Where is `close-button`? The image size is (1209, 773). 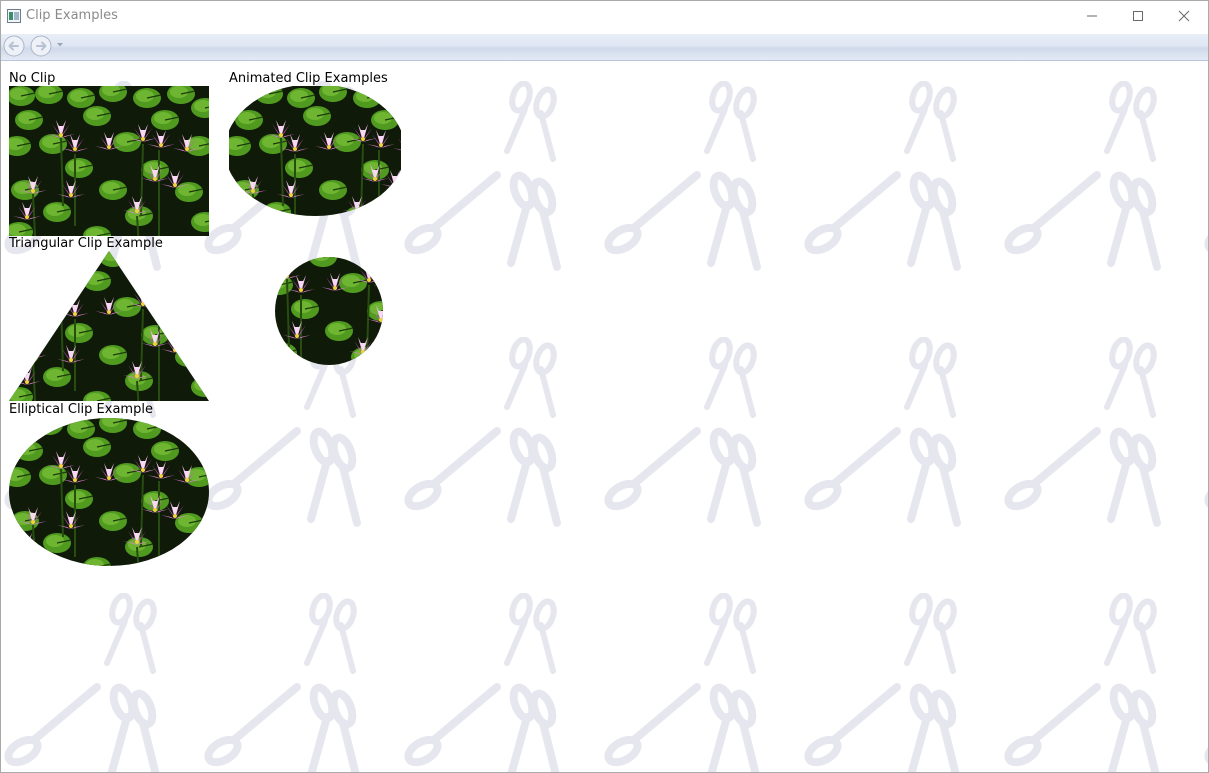 close-button is located at coordinates (1184, 16).